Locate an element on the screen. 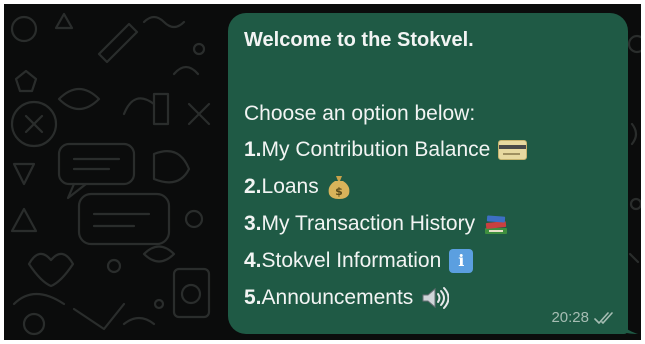  option-item-contribution-balance: 1. My Contribution Balance is located at coordinates (436, 150).